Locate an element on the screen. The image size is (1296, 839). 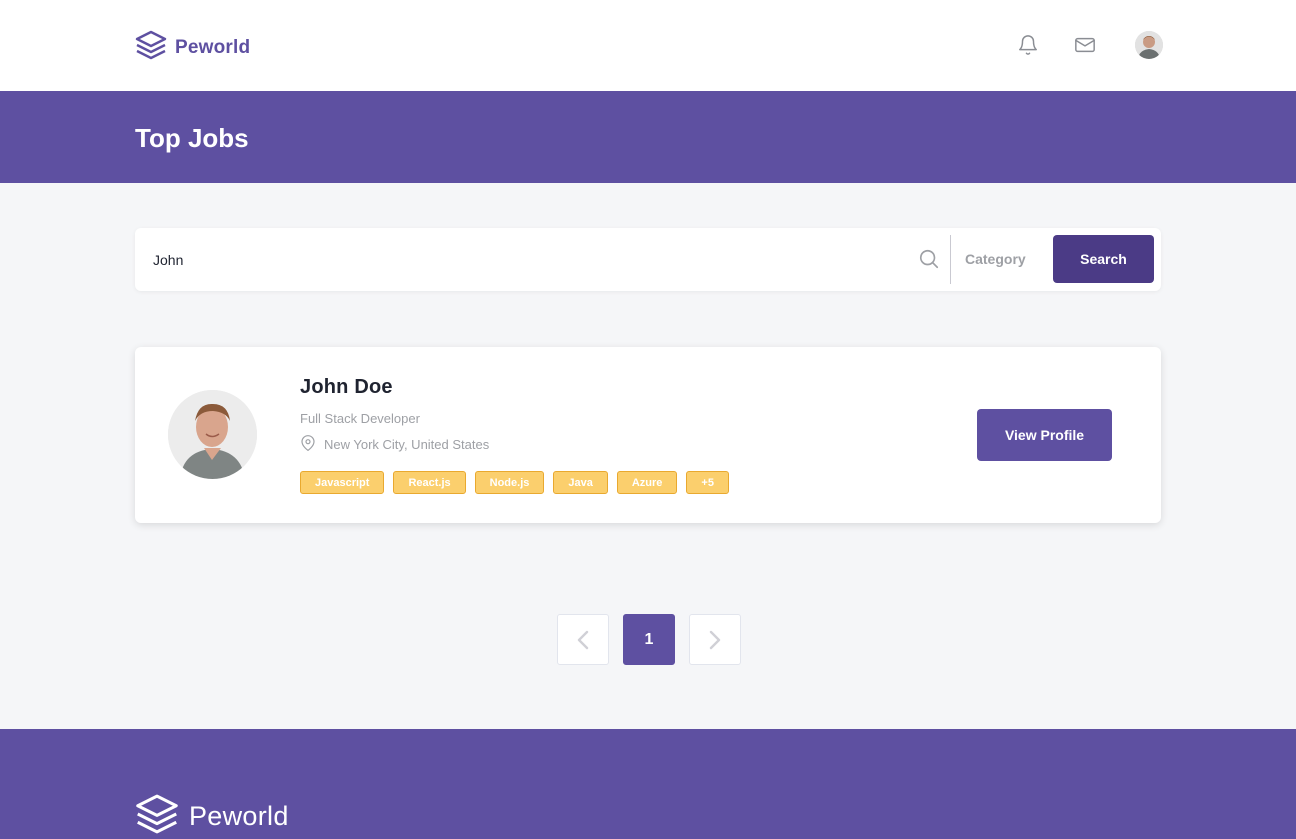
skill-badge: React.js is located at coordinates (429, 482).